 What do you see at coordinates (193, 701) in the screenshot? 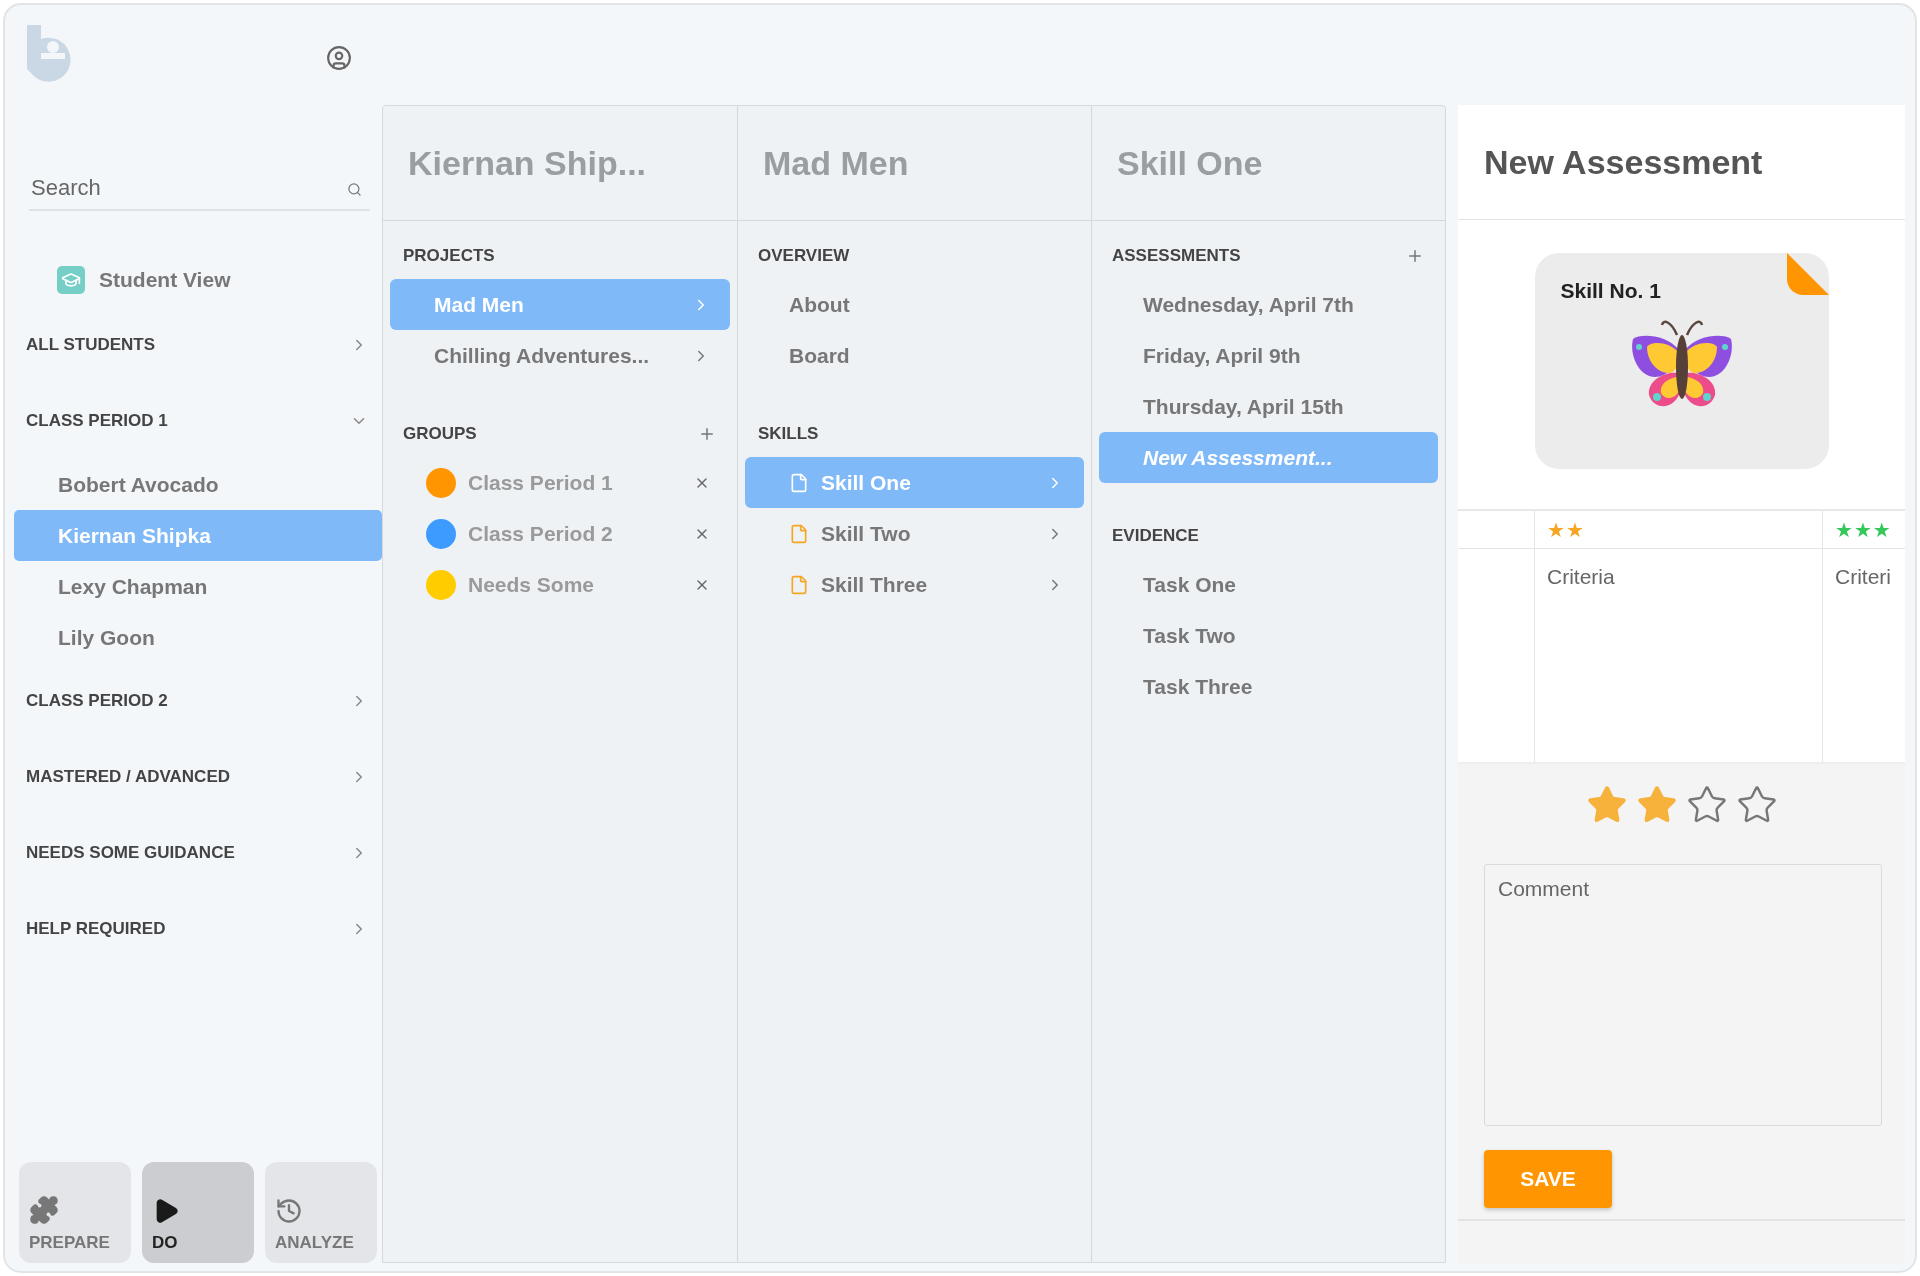
I see `student-group-header: CLASS PERIOD 2` at bounding box center [193, 701].